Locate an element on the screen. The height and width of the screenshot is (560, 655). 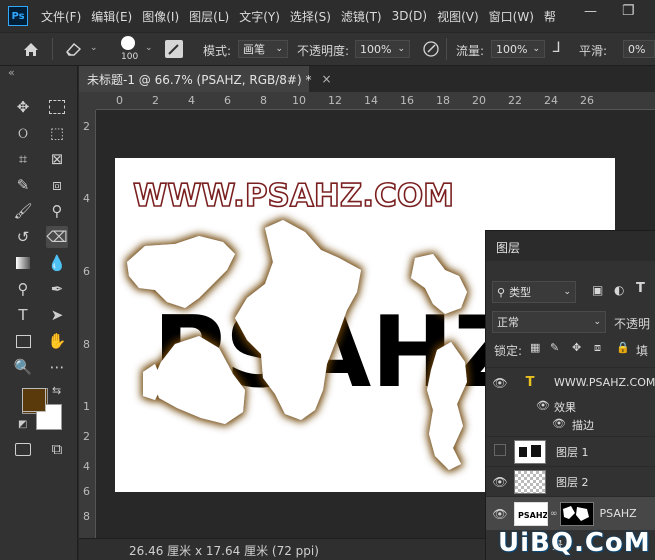
ruler-tick-label: 2 is located at coordinates (86, 126).